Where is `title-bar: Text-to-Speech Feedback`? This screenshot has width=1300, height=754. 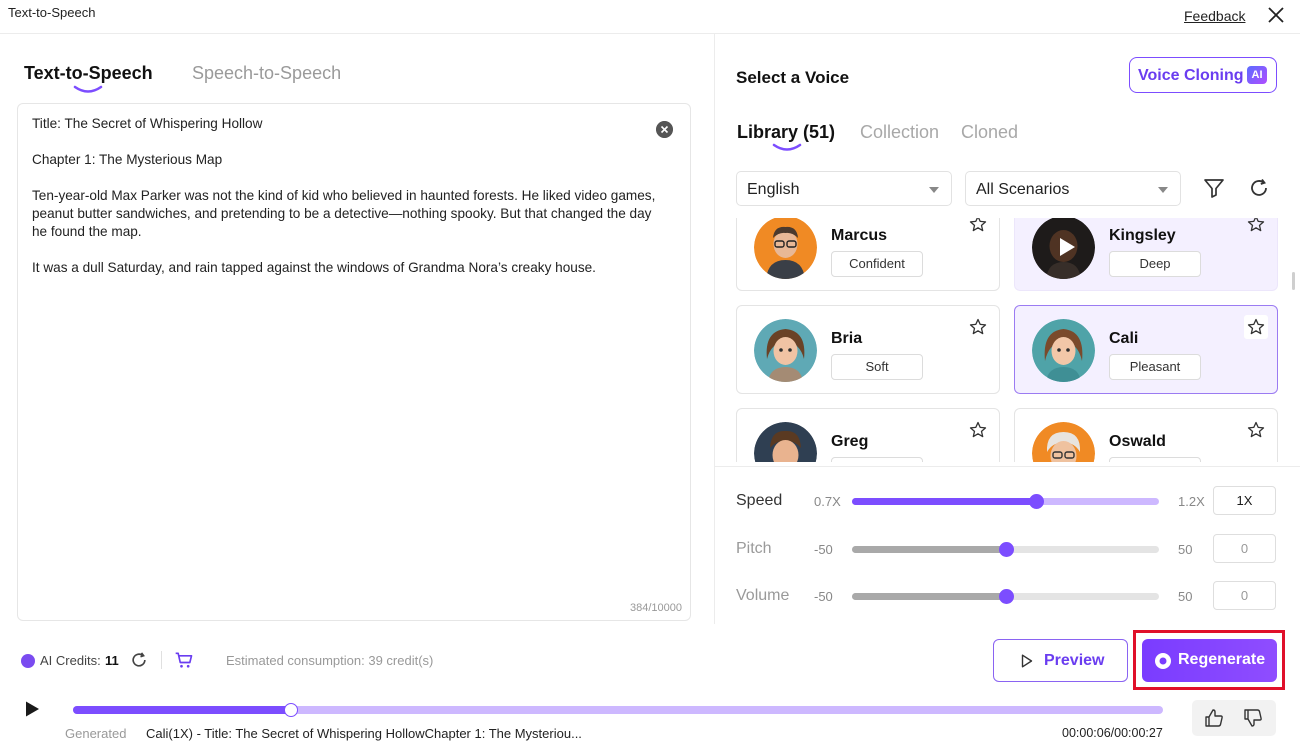 title-bar: Text-to-Speech Feedback is located at coordinates (650, 17).